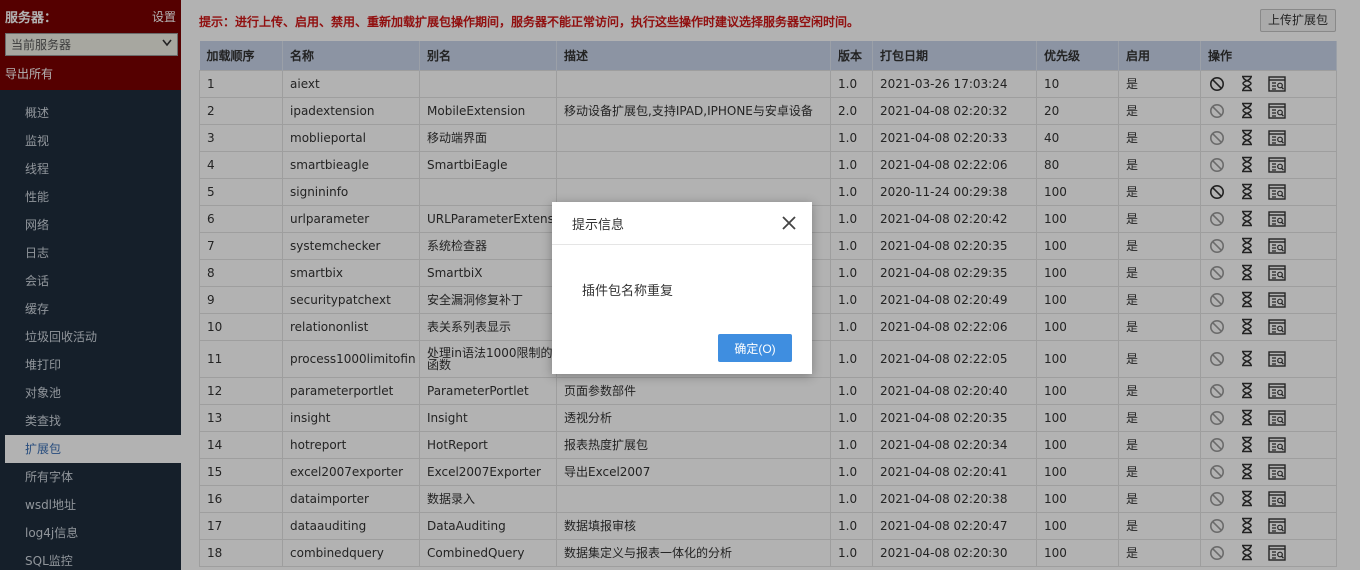 The height and width of the screenshot is (570, 1360). What do you see at coordinates (682, 223) in the screenshot?
I see `dialog-header: 提示信息` at bounding box center [682, 223].